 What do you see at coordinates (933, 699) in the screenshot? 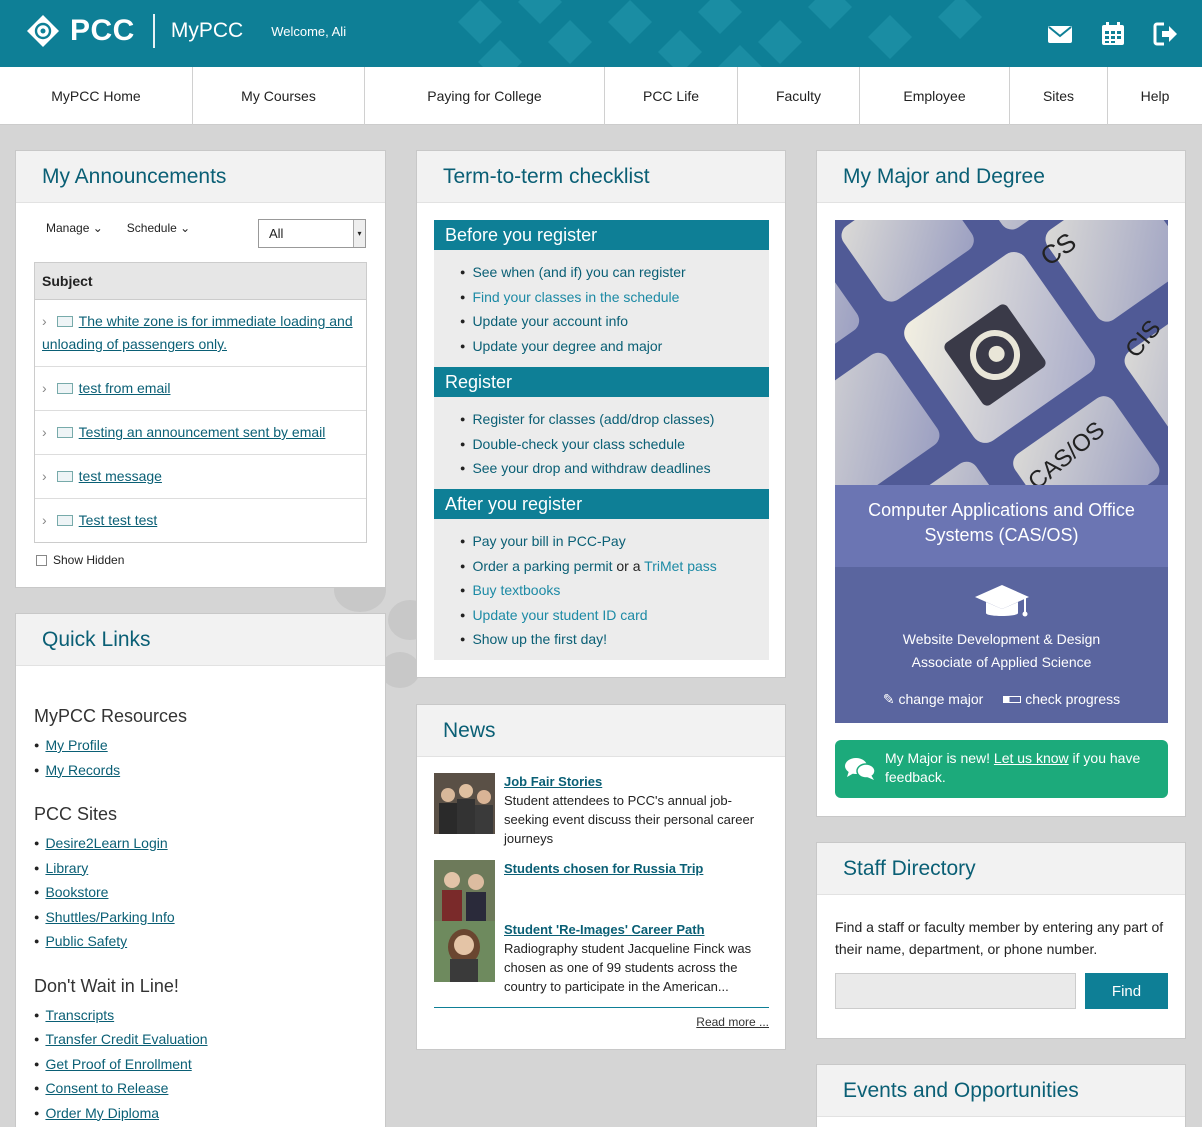
I see `change-major-button: ✎ change major` at bounding box center [933, 699].